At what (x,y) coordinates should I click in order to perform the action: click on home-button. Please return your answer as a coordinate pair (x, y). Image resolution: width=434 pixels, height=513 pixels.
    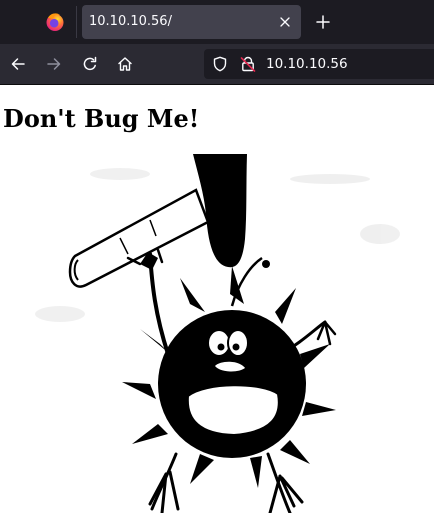
    Looking at the image, I should click on (125, 64).